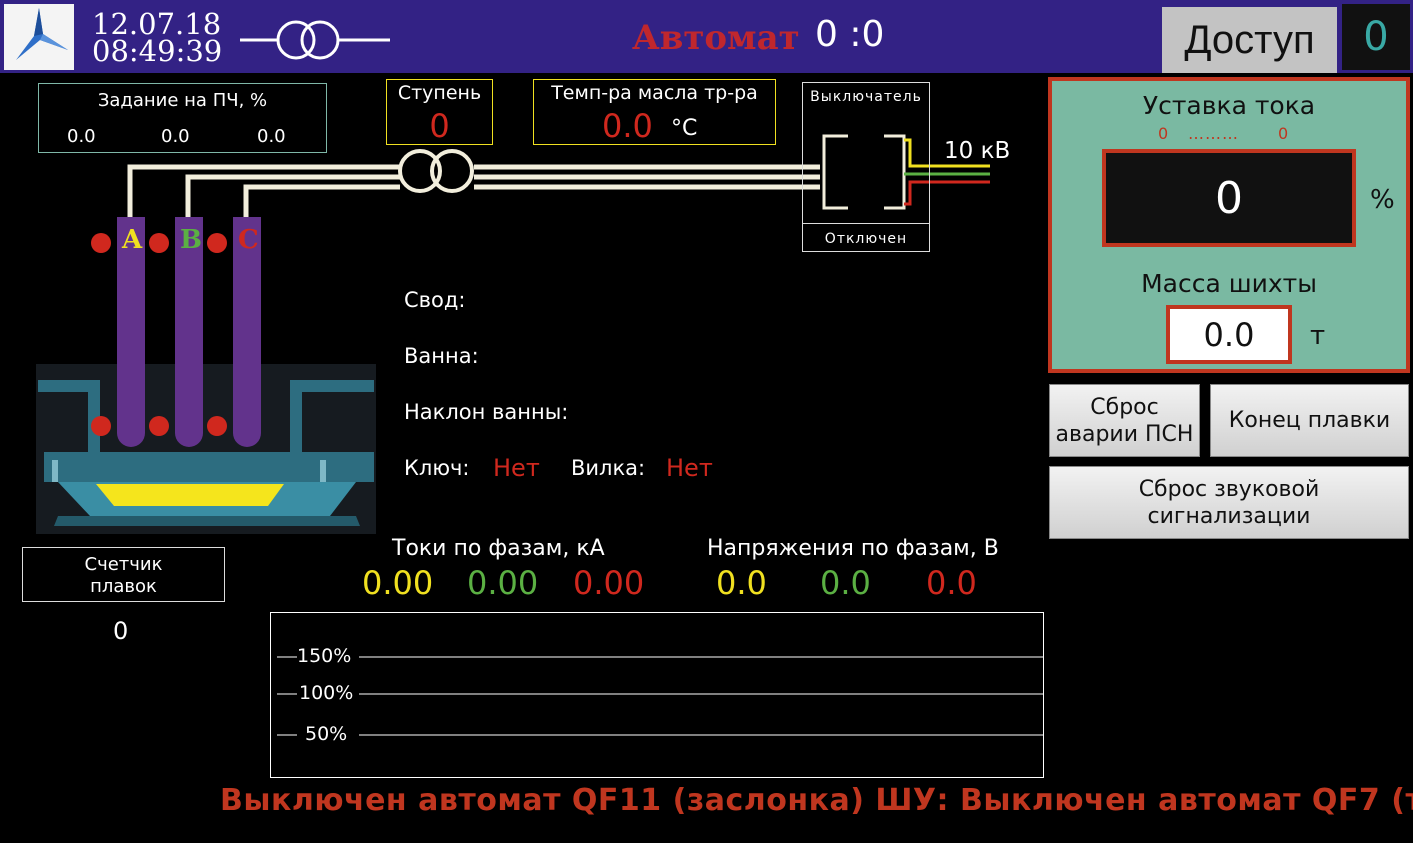 This screenshot has width=1413, height=843. What do you see at coordinates (741, 583) in the screenshot?
I see `voltage-phase-a: 0.0` at bounding box center [741, 583].